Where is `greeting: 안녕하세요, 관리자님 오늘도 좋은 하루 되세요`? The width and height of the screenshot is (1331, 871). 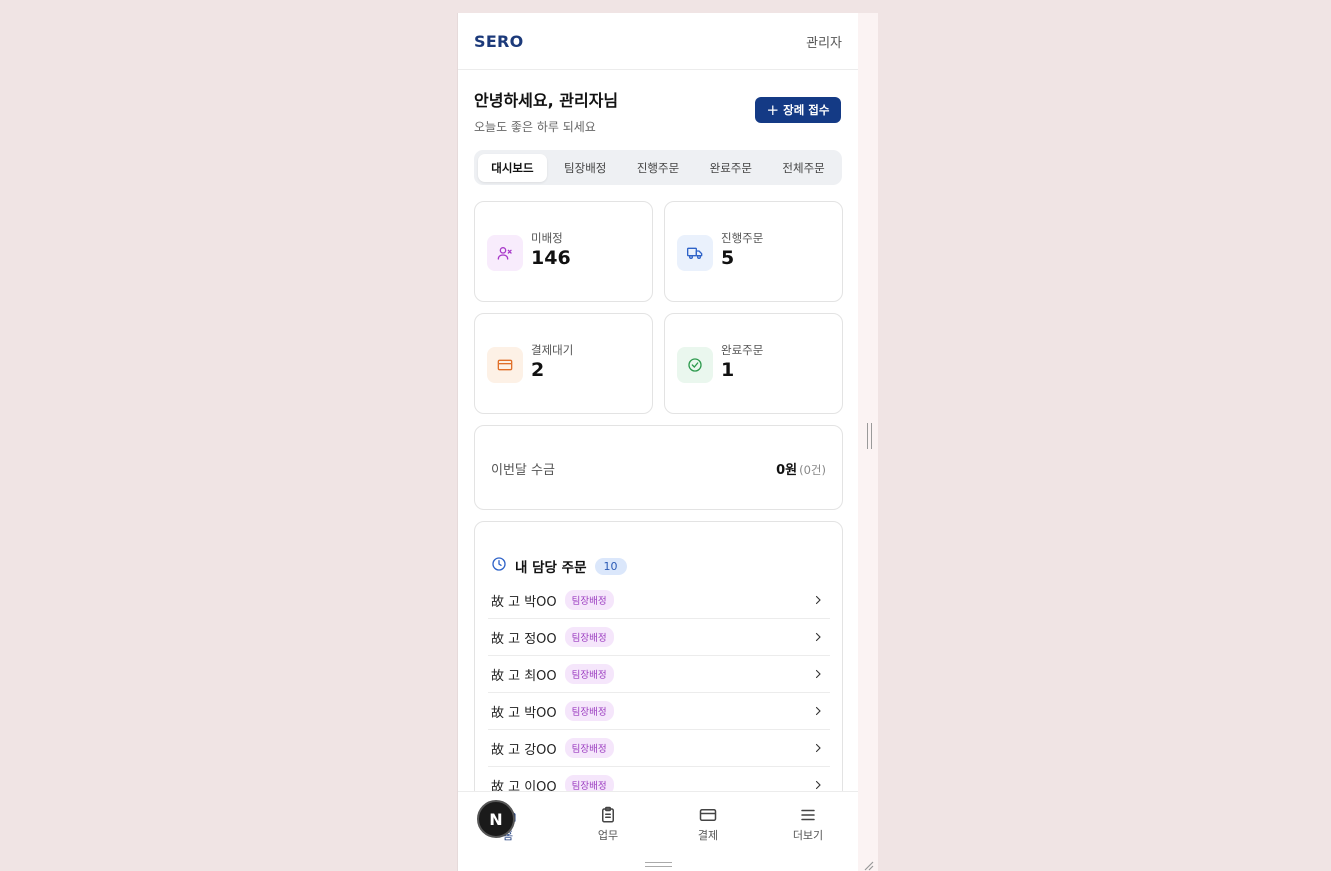
greeting: 안녕하세요, 관리자님 오늘도 좋은 하루 되세요 is located at coordinates (546, 111).